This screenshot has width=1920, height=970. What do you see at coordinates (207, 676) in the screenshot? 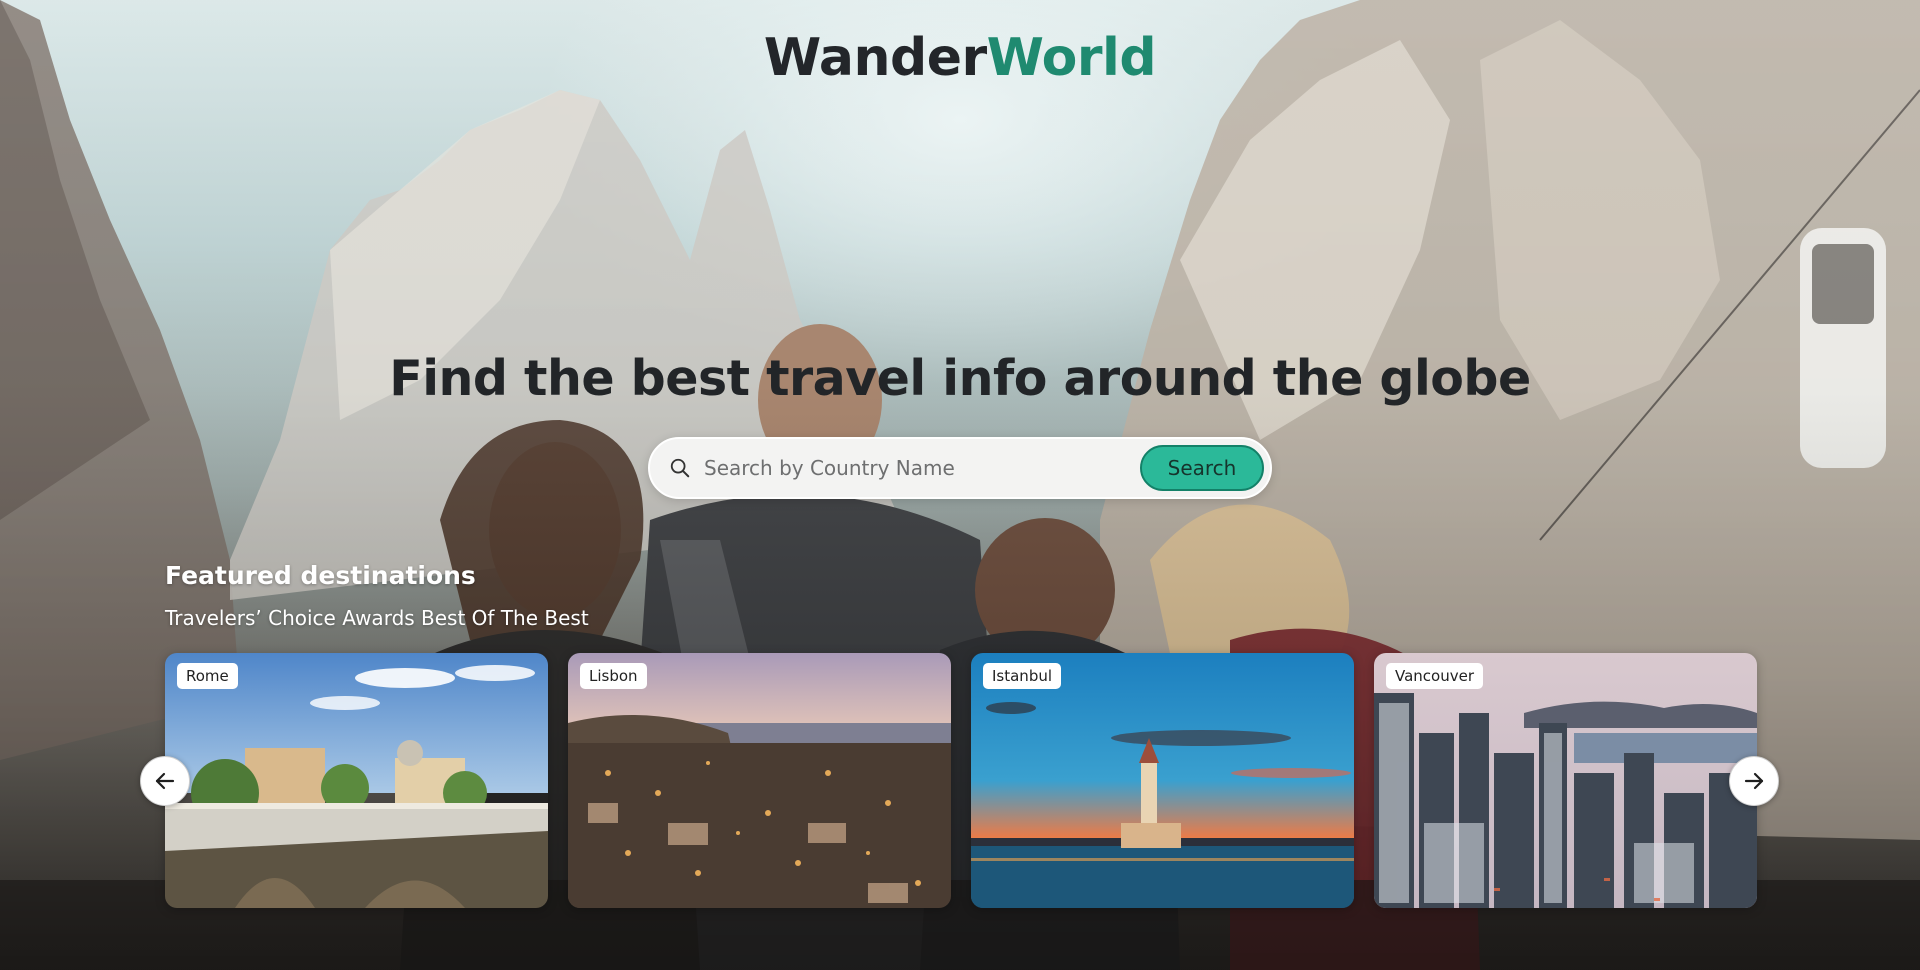
I see `destination-label: Rome` at bounding box center [207, 676].